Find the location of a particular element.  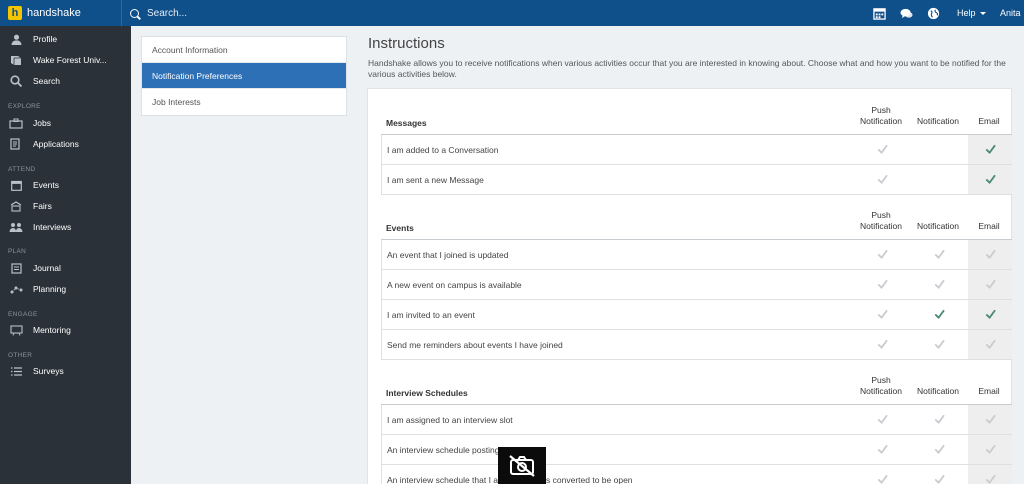

preference-row: I am invited to an event is located at coordinates (696, 315).